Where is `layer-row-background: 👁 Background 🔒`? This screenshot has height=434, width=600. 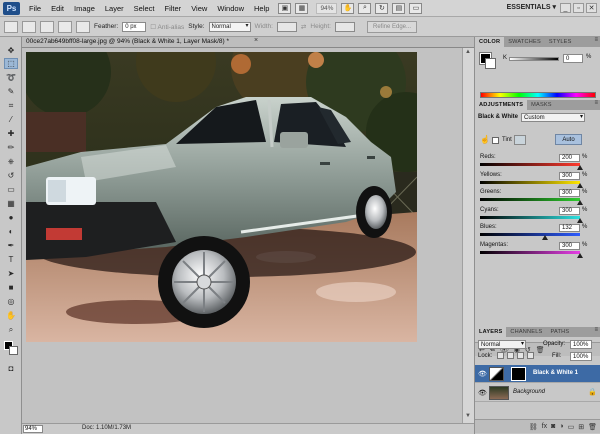
layer-row-background: 👁 Background 🔒 is located at coordinates (537, 393).